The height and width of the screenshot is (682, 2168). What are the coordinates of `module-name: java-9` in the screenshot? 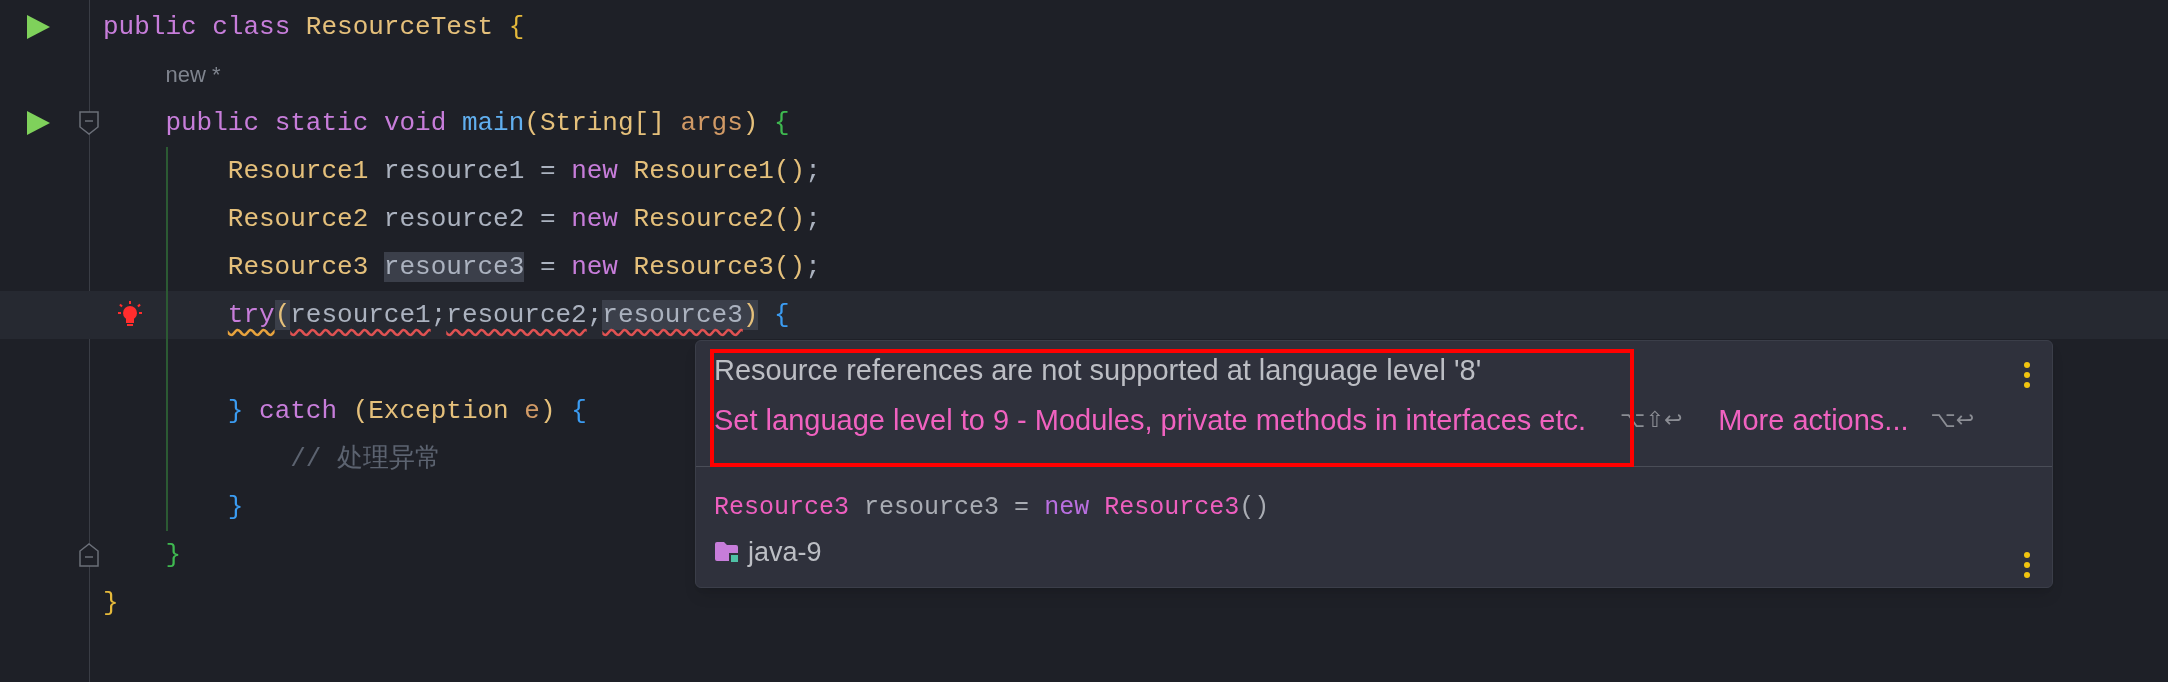 It's located at (785, 552).